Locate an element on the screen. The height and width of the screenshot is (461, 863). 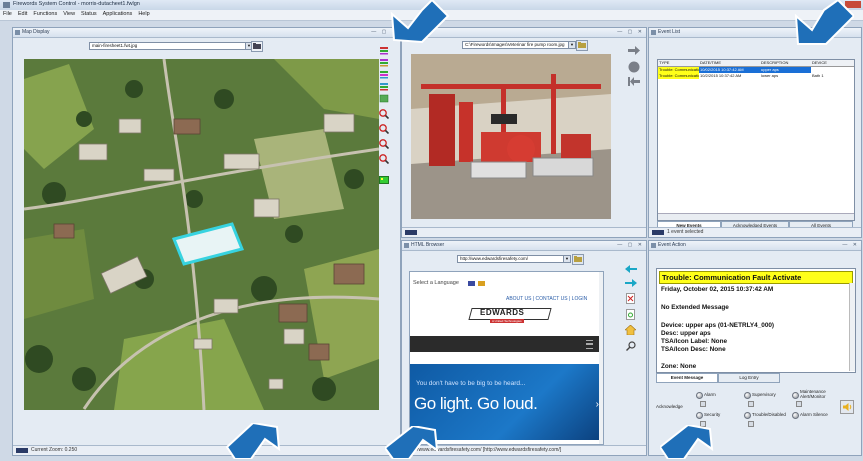
hamburger-menu-icon is located at coordinates (589, 344).